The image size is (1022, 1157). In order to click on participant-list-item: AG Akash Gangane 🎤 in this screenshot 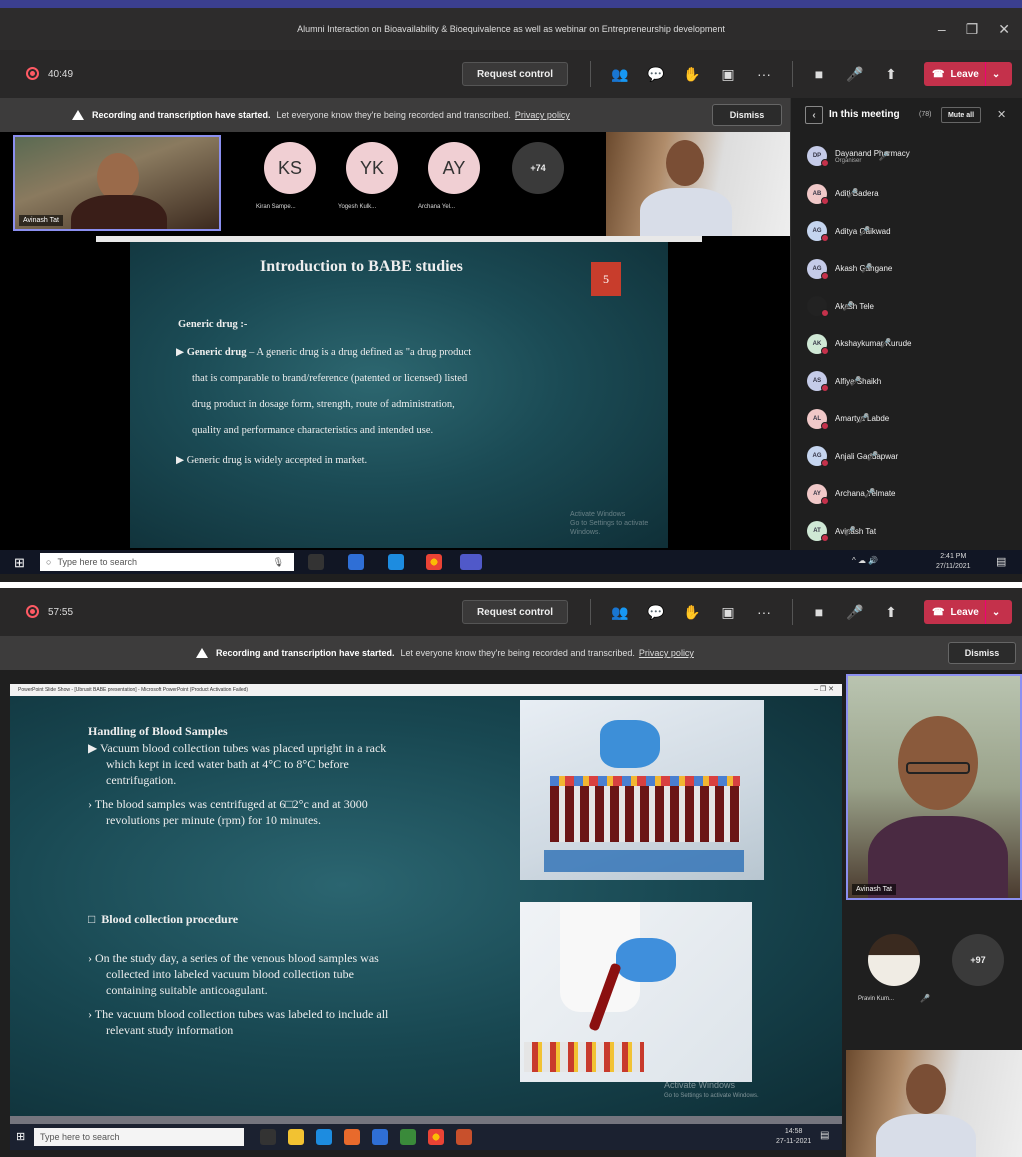, I will do `click(849, 269)`.